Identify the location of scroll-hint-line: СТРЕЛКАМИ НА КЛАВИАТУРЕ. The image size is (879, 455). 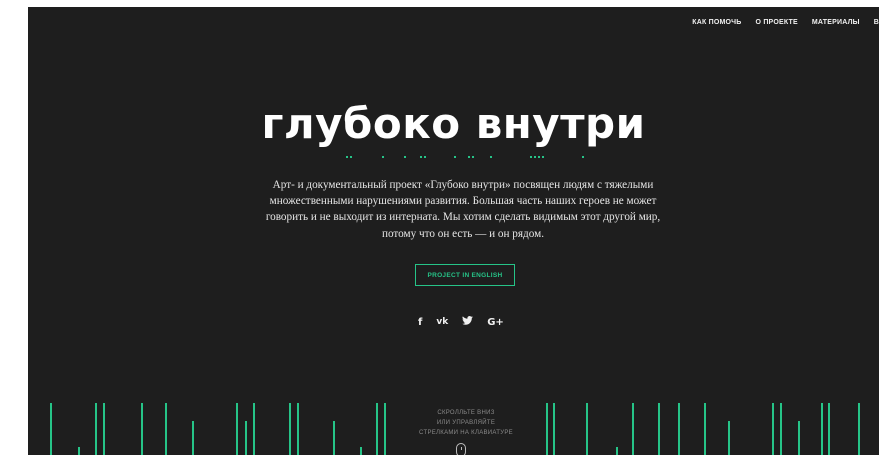
(466, 433).